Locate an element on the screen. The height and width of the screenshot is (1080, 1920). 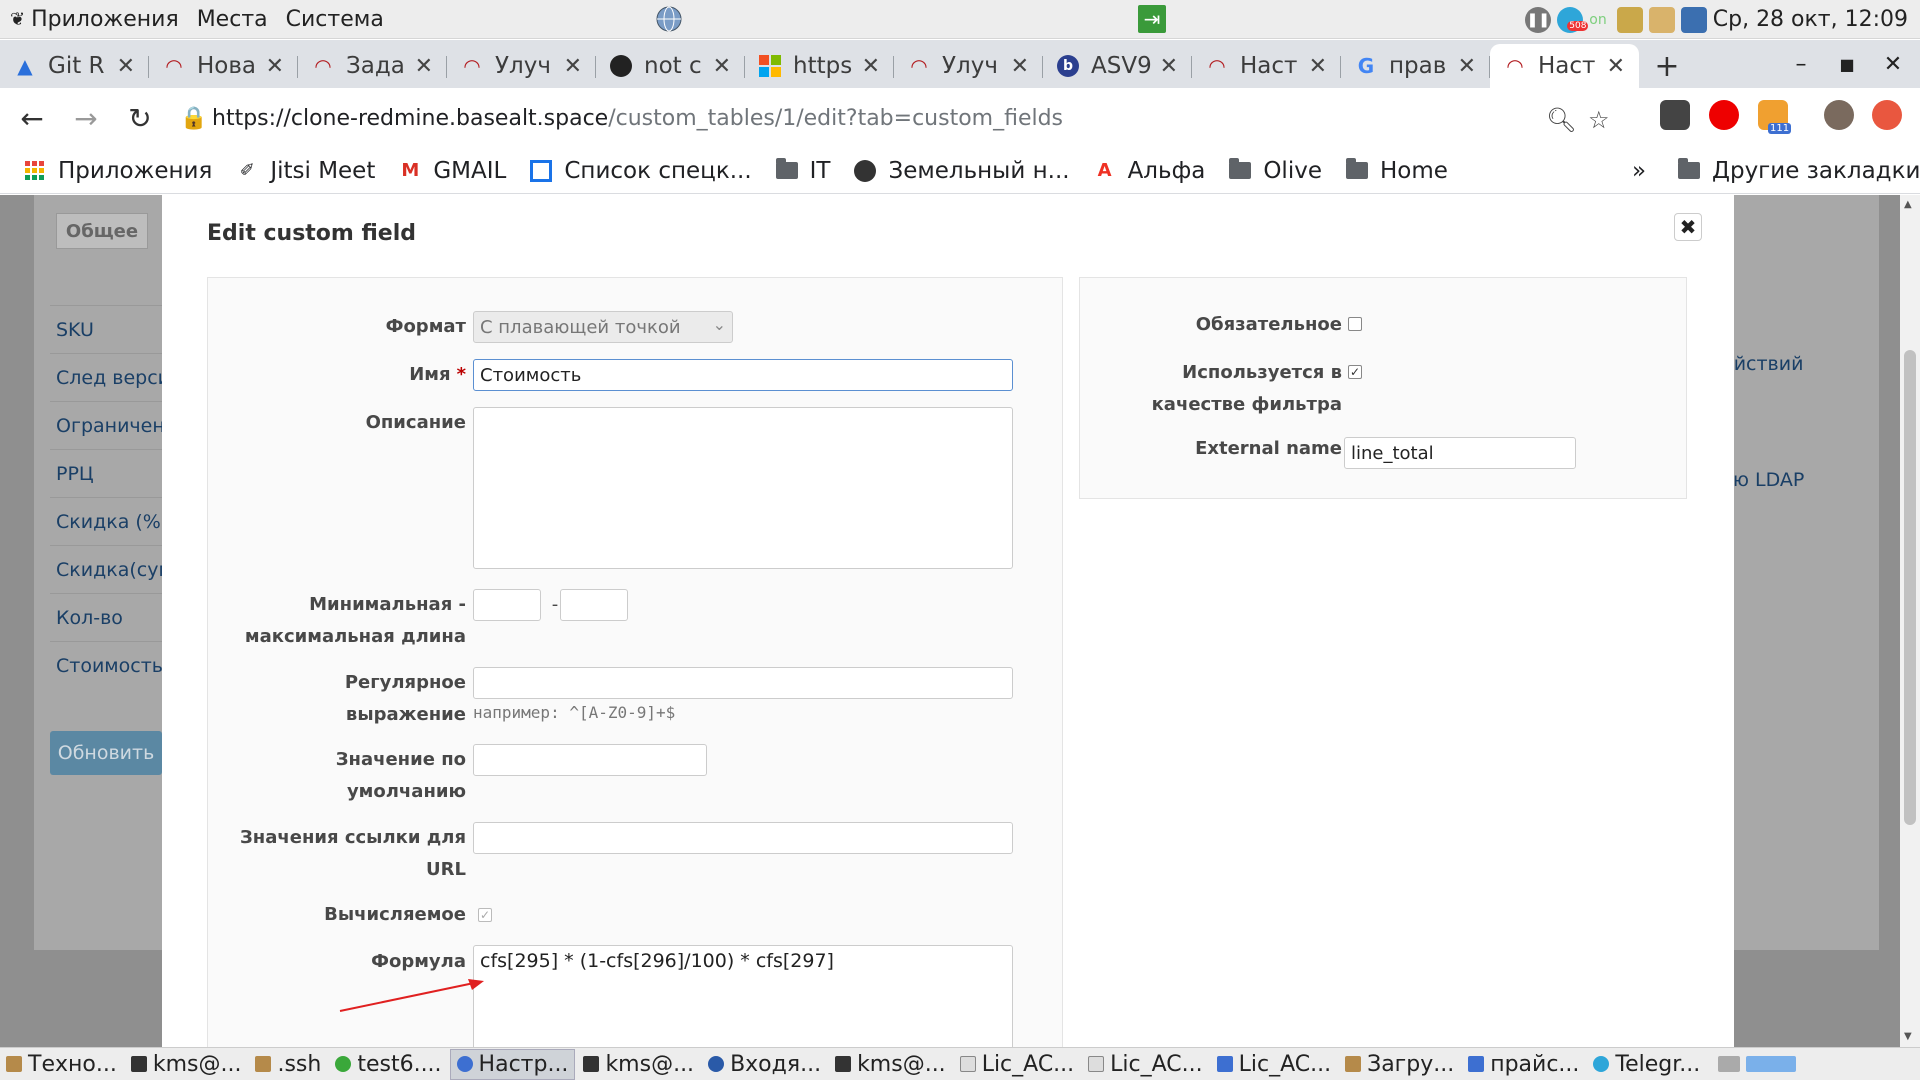
maximize-icon: ■ is located at coordinates (1847, 64).